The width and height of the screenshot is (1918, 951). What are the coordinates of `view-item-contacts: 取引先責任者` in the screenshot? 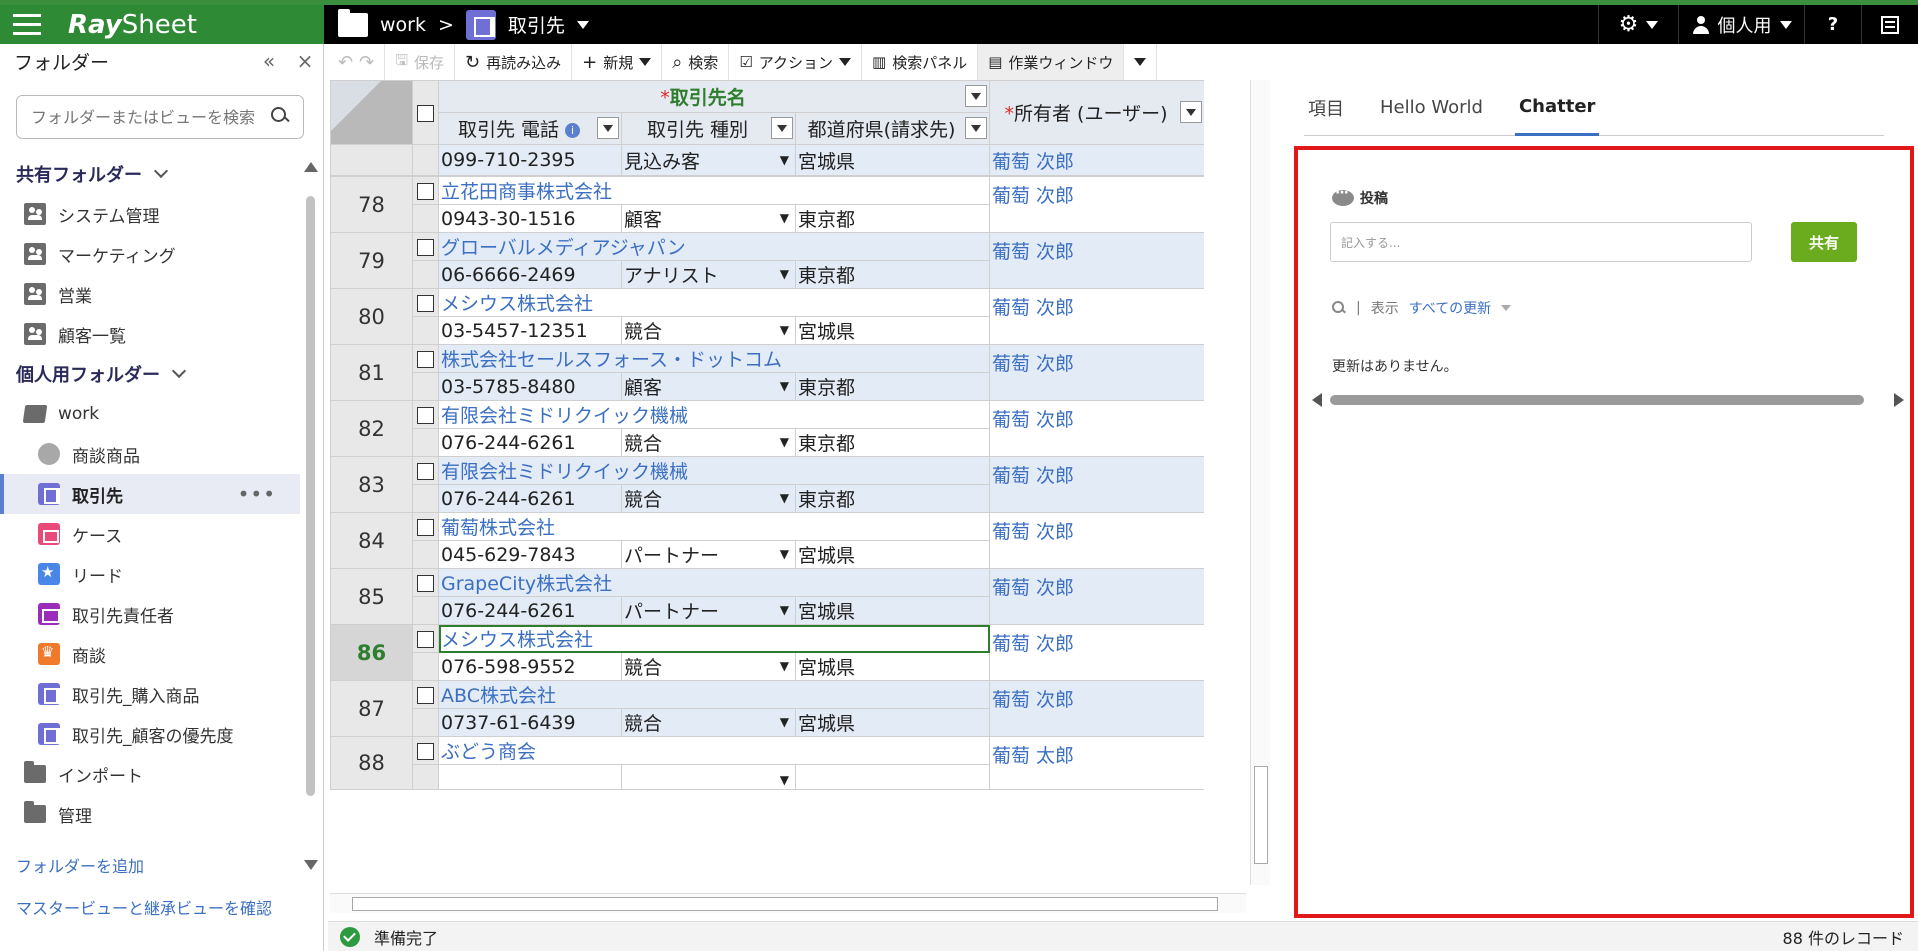 It's located at (150, 614).